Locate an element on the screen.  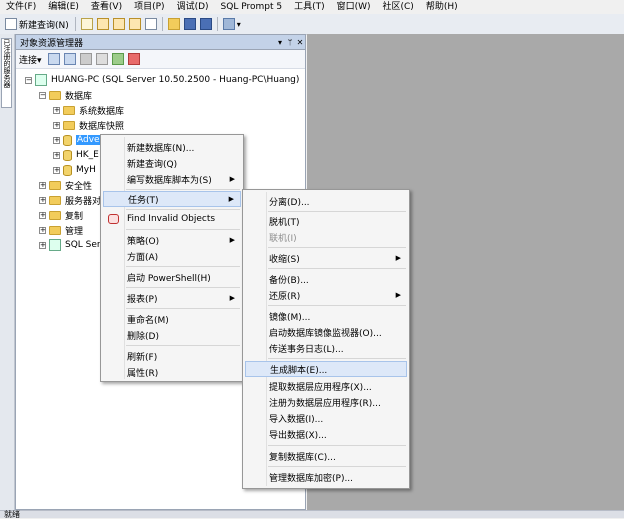
connect-button: 连接▾ is located at coordinates (30, 59).